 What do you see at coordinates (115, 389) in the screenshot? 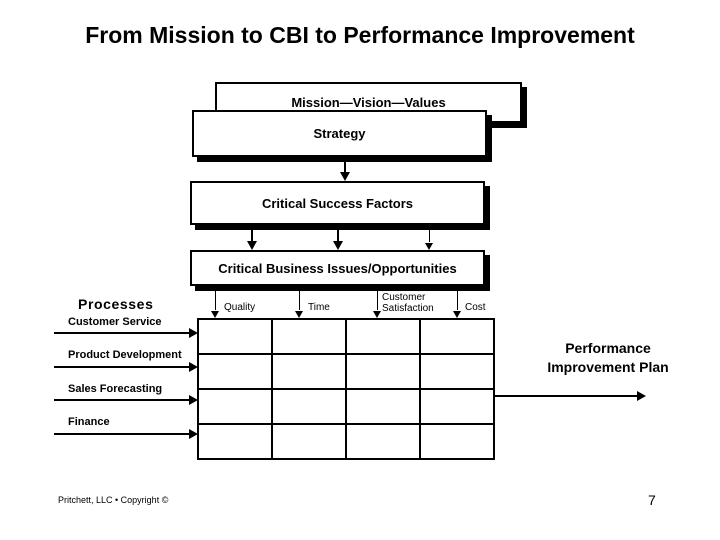
I see `matrix-row-label-sales-forecasting: Sales Forecasting` at bounding box center [115, 389].